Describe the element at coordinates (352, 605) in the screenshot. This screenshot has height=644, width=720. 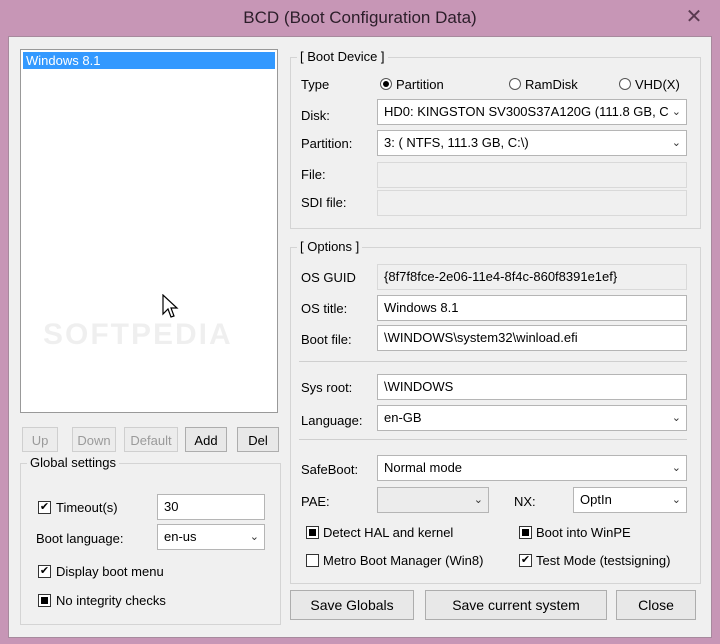
I see `save-globals-button: Save Globals` at that location.